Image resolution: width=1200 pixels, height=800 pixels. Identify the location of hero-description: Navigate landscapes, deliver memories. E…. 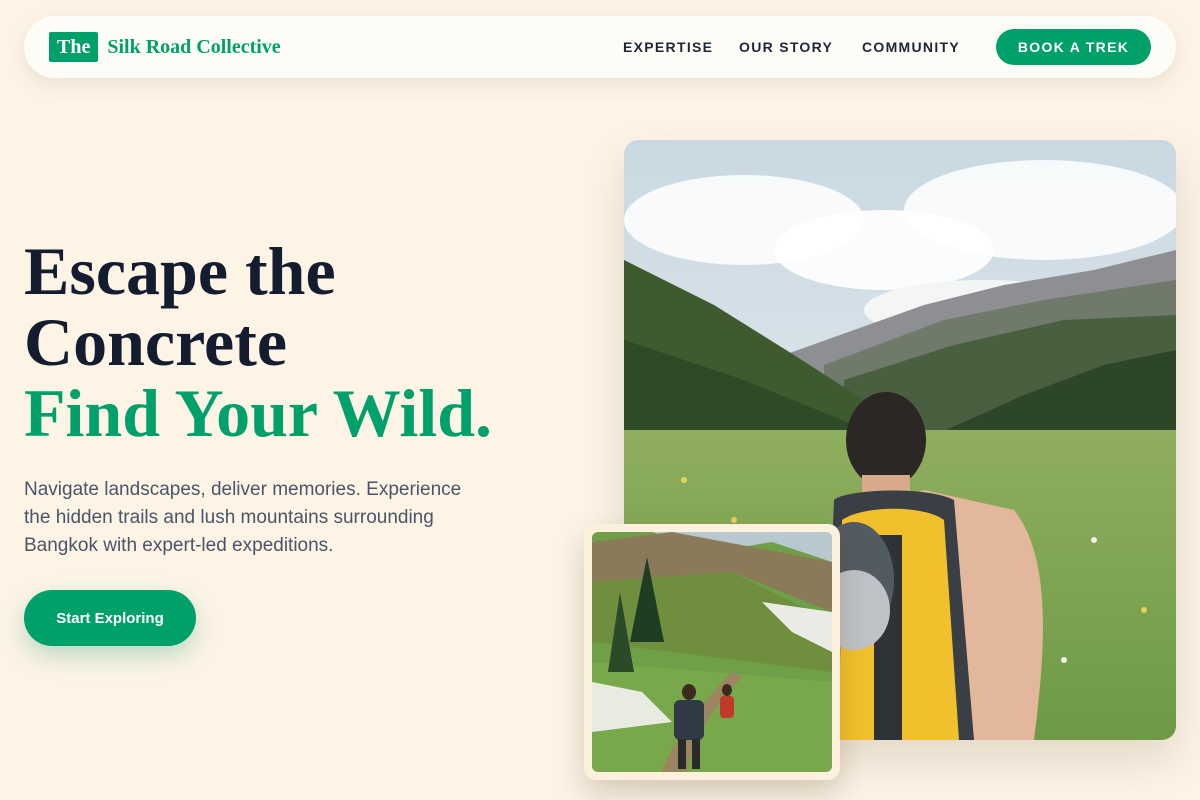
(243, 517).